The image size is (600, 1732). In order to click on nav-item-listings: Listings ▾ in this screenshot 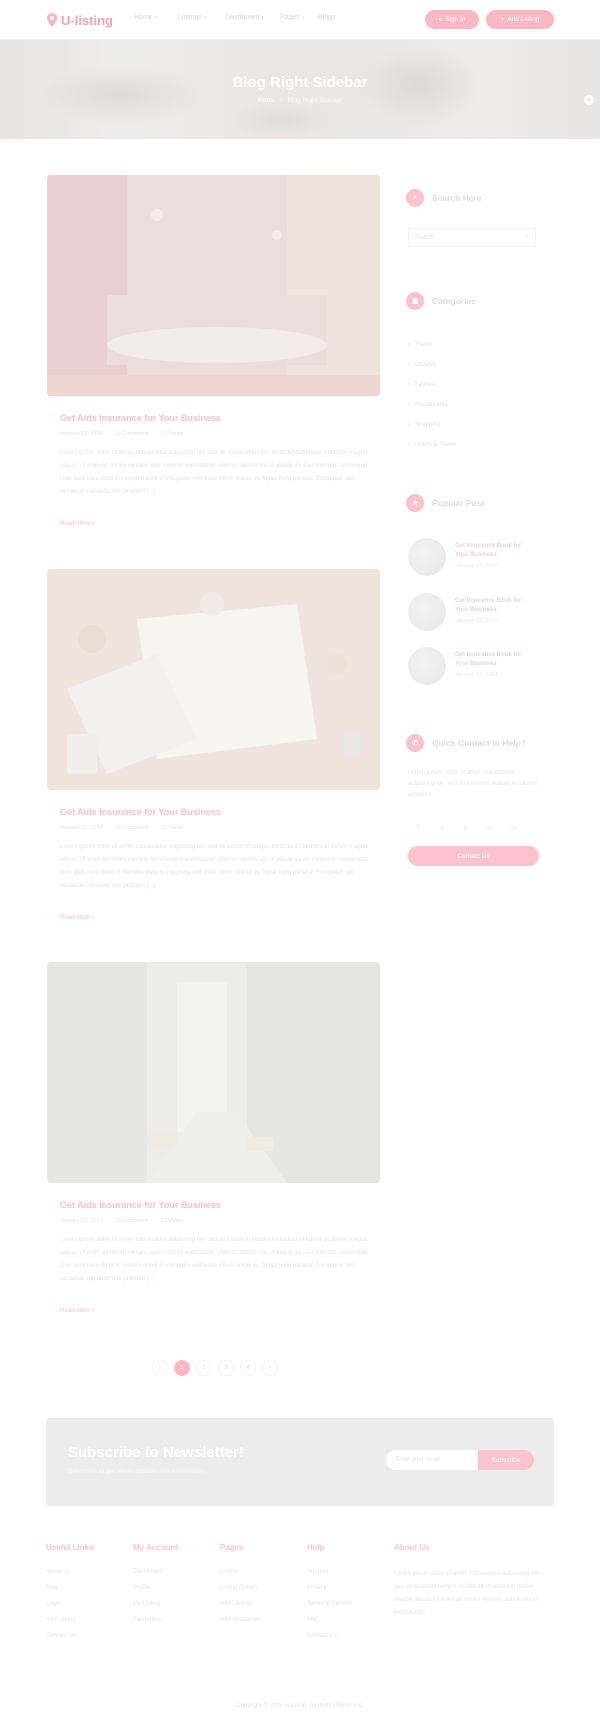, I will do `click(201, 17)`.